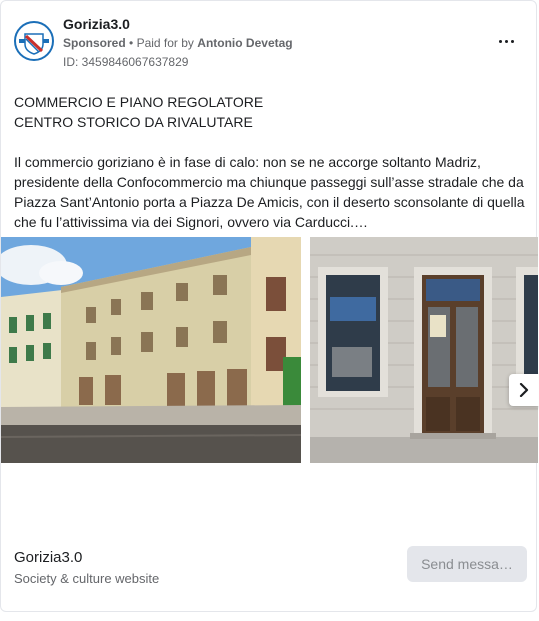 This screenshot has width=539, height=621. What do you see at coordinates (244, 43) in the screenshot?
I see `paid-for-name: Antonio Devetag` at bounding box center [244, 43].